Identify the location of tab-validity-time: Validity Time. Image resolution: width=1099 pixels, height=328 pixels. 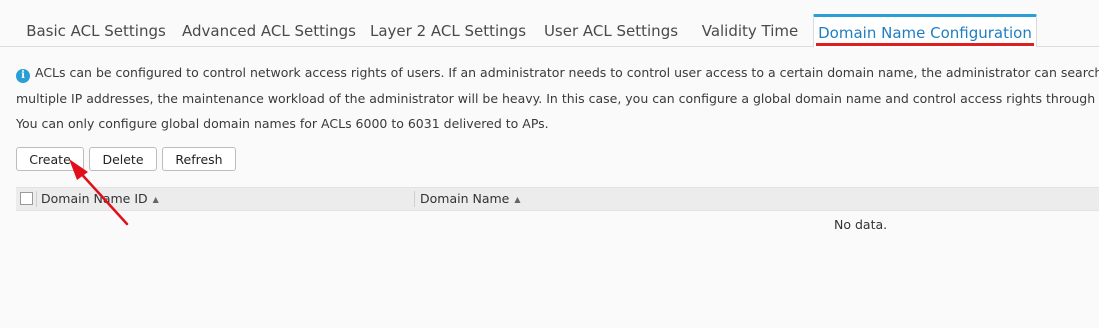
(750, 30).